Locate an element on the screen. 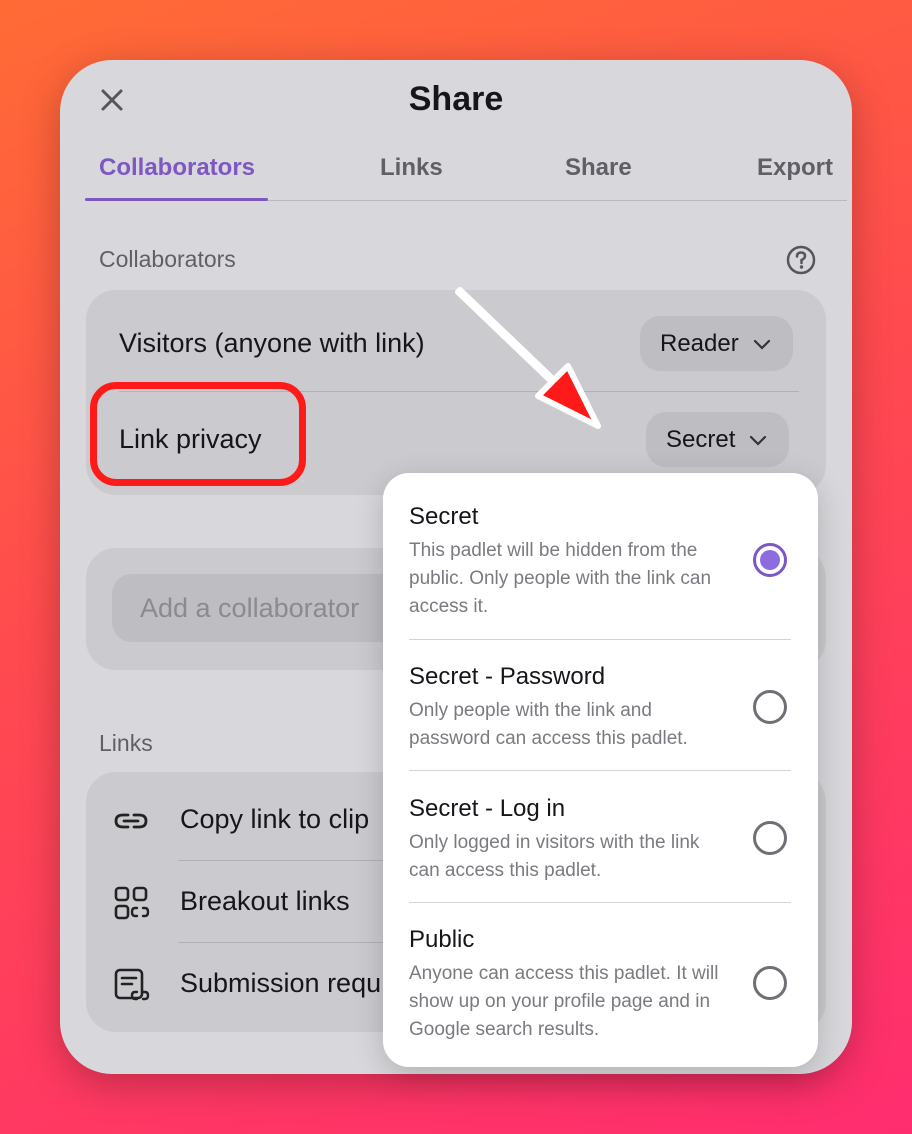  active-tab-indicator is located at coordinates (176, 199).